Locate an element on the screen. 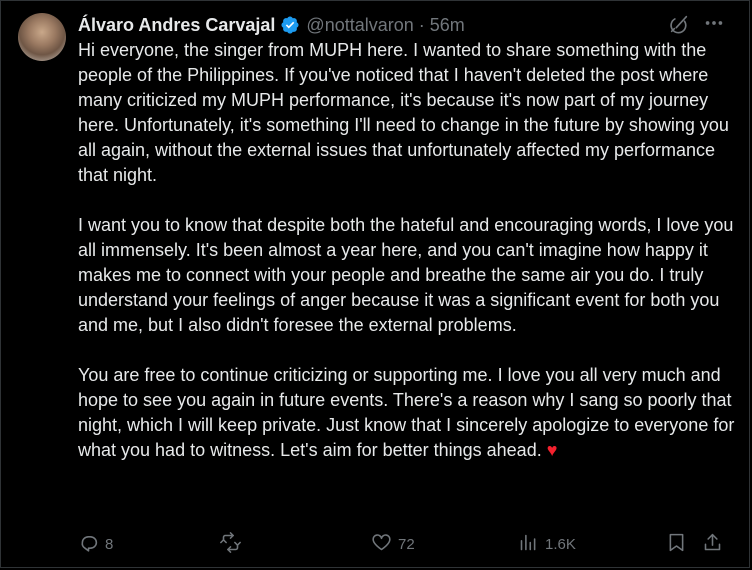 The width and height of the screenshot is (752, 570). verified-badge-icon is located at coordinates (290, 25).